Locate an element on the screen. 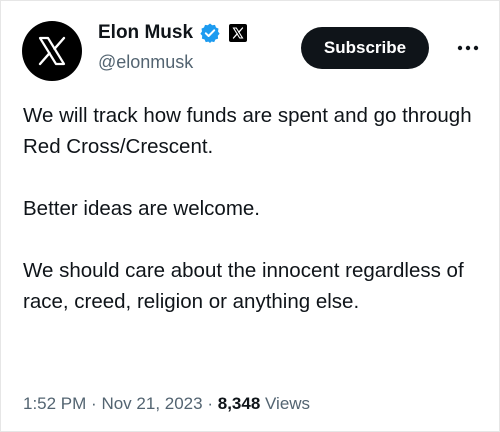  x-logo-icon is located at coordinates (52, 51).